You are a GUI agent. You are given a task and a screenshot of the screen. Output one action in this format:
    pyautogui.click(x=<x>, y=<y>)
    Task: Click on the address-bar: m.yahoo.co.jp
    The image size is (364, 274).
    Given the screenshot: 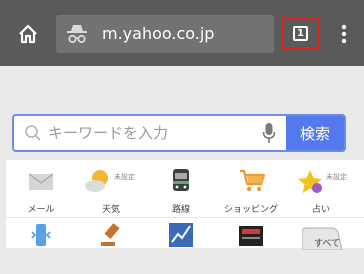 What is the action you would take?
    pyautogui.click(x=165, y=34)
    